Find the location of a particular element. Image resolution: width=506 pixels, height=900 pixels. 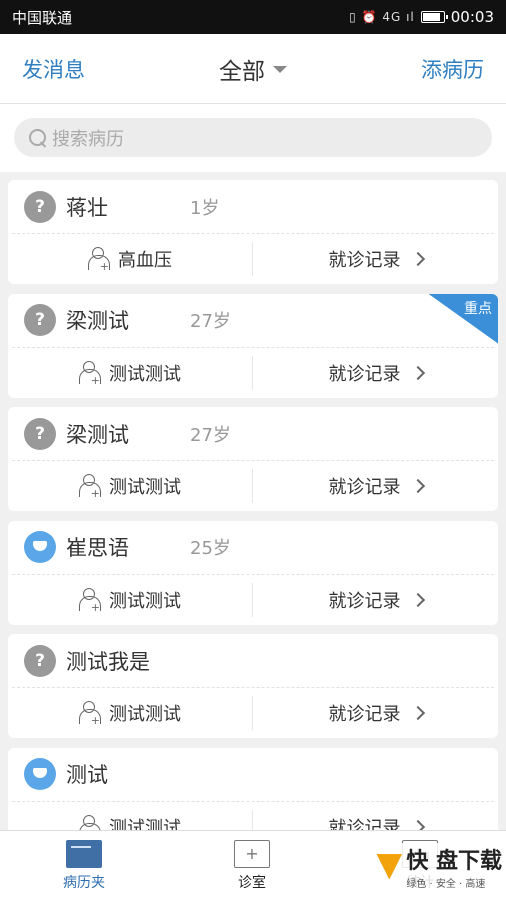

patient-card: 崔思语 25岁 测试测试 就诊记录 is located at coordinates (253, 572).